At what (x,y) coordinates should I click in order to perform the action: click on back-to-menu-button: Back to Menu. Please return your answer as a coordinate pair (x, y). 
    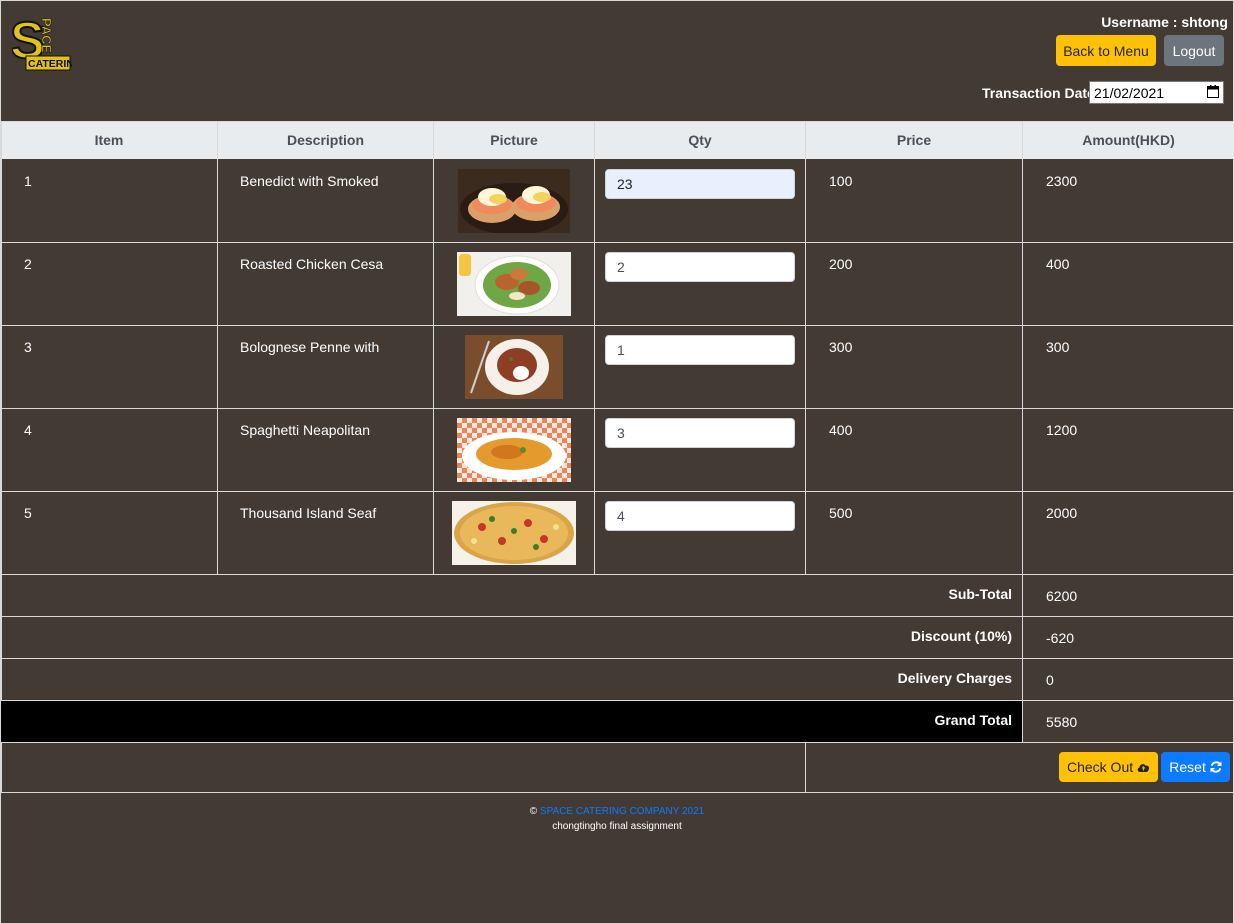
    Looking at the image, I should click on (1106, 50).